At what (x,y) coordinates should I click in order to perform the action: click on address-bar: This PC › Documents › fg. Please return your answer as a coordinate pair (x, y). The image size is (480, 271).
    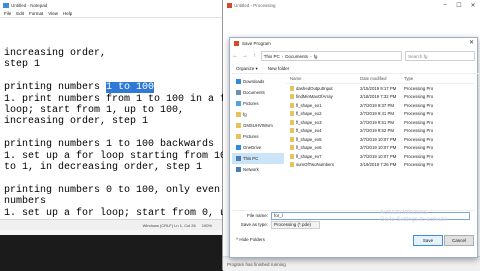
    Looking at the image, I should click on (331, 56).